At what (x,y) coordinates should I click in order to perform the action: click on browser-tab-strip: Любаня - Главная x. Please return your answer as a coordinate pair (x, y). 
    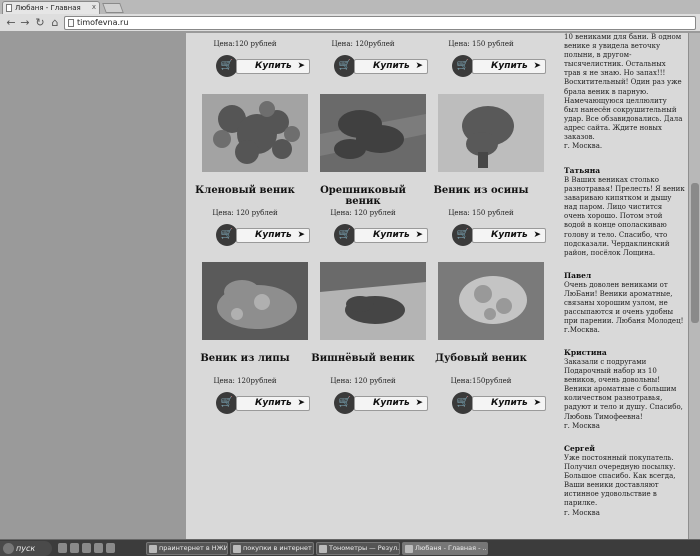
    Looking at the image, I should click on (350, 7).